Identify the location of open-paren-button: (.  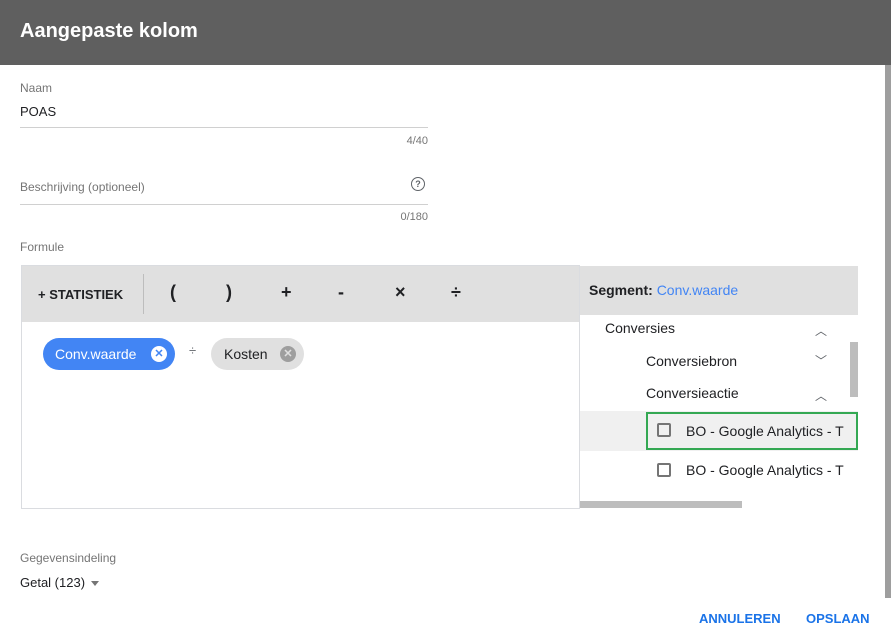
(173, 292).